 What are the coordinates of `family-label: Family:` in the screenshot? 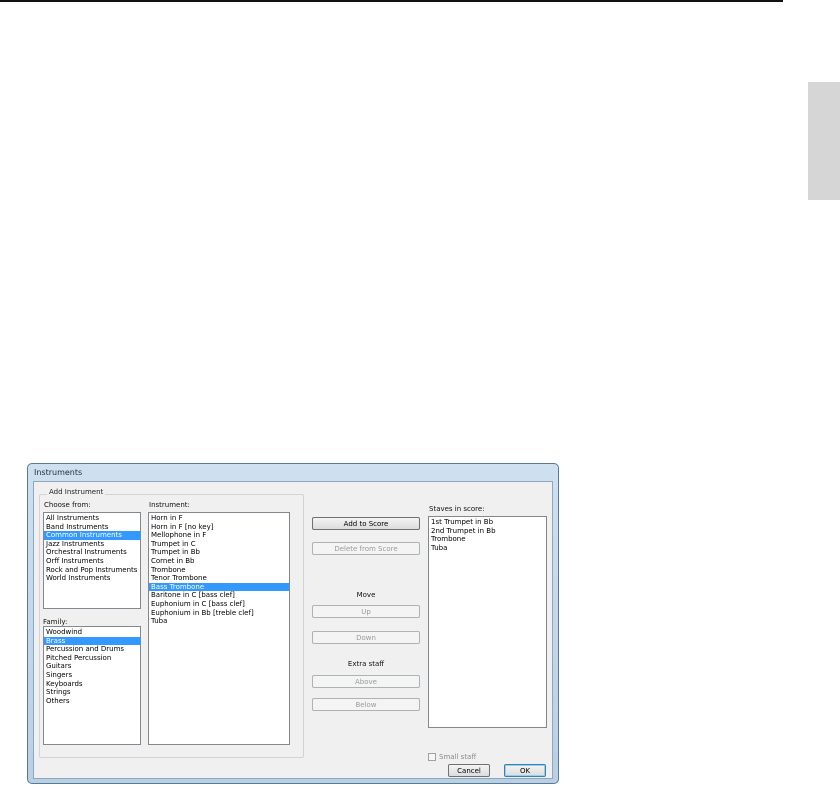 It's located at (55, 622).